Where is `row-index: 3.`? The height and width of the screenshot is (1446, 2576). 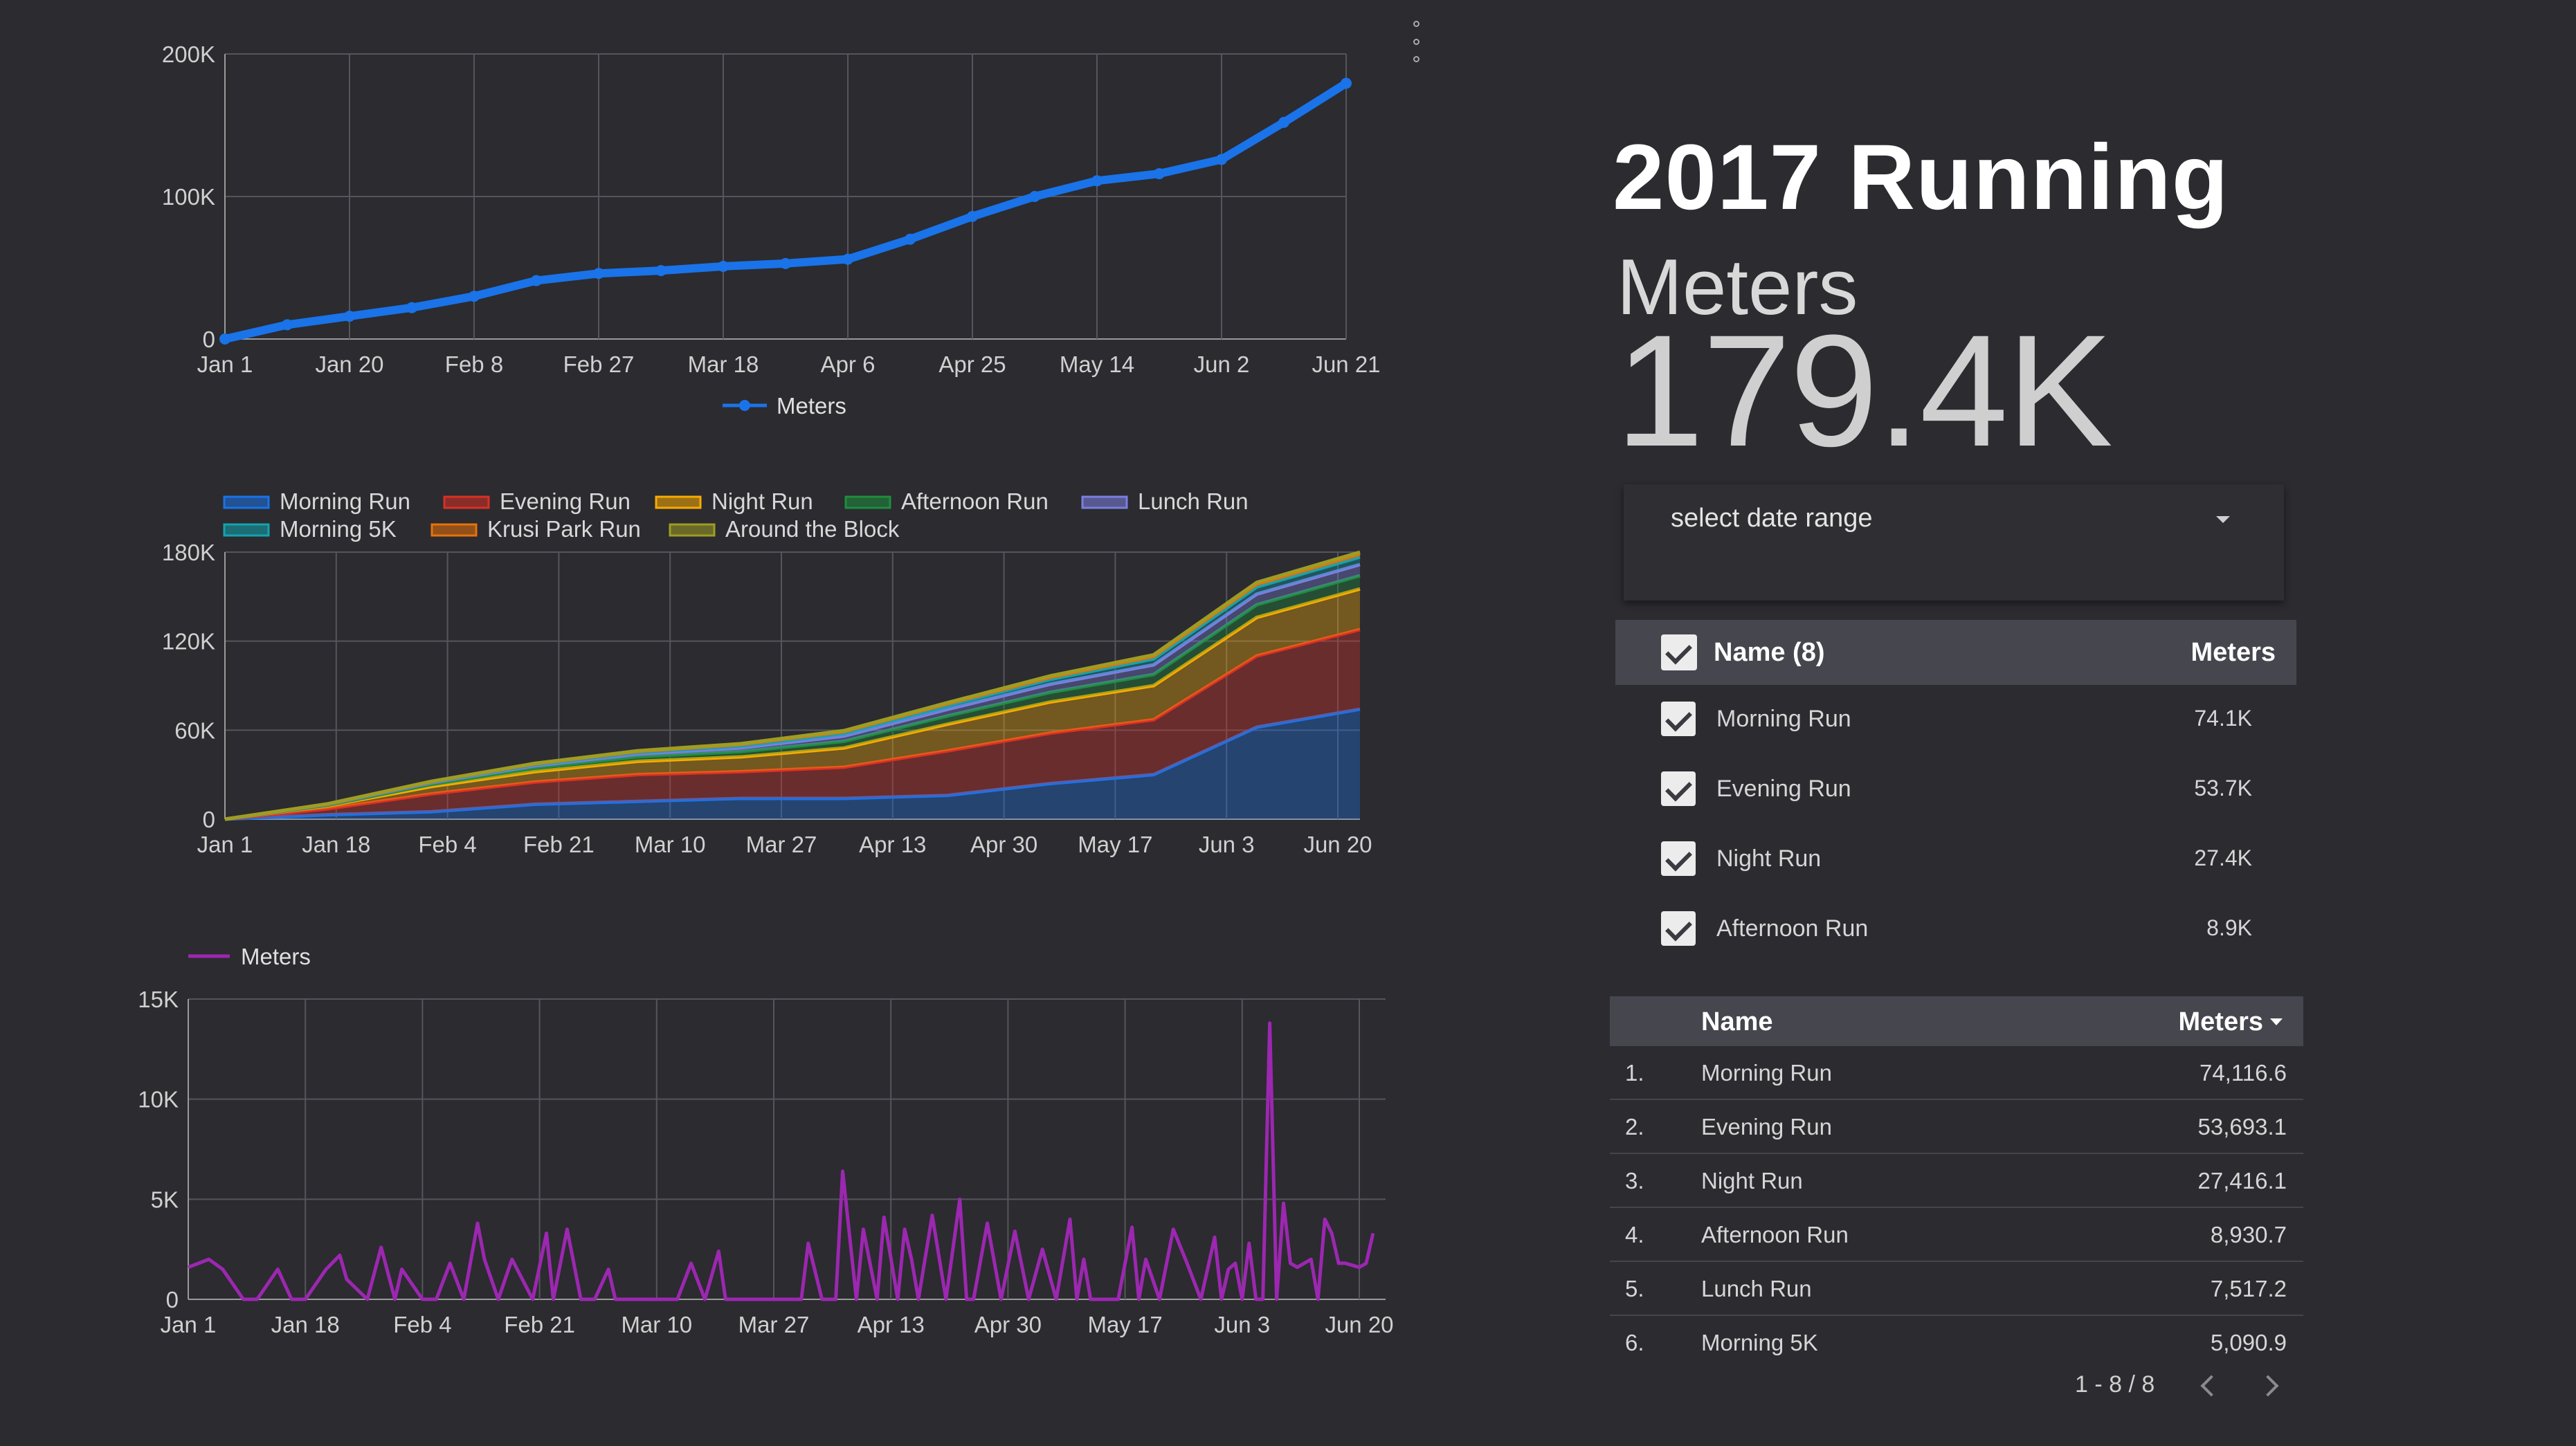
row-index: 3. is located at coordinates (1634, 1180).